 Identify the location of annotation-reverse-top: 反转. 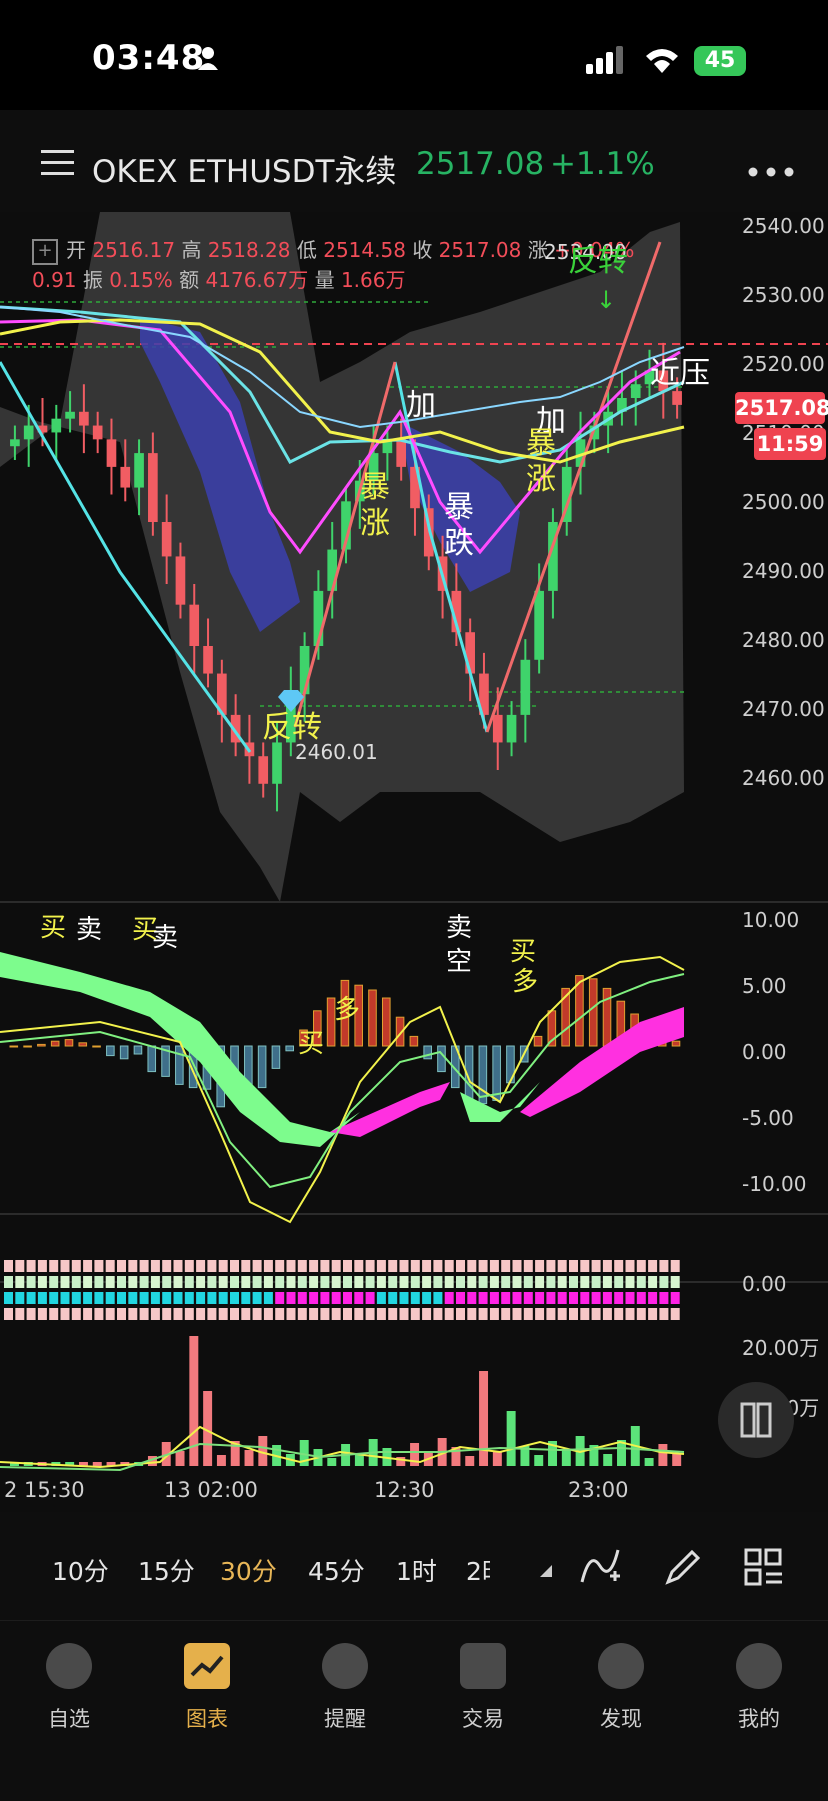
(598, 261).